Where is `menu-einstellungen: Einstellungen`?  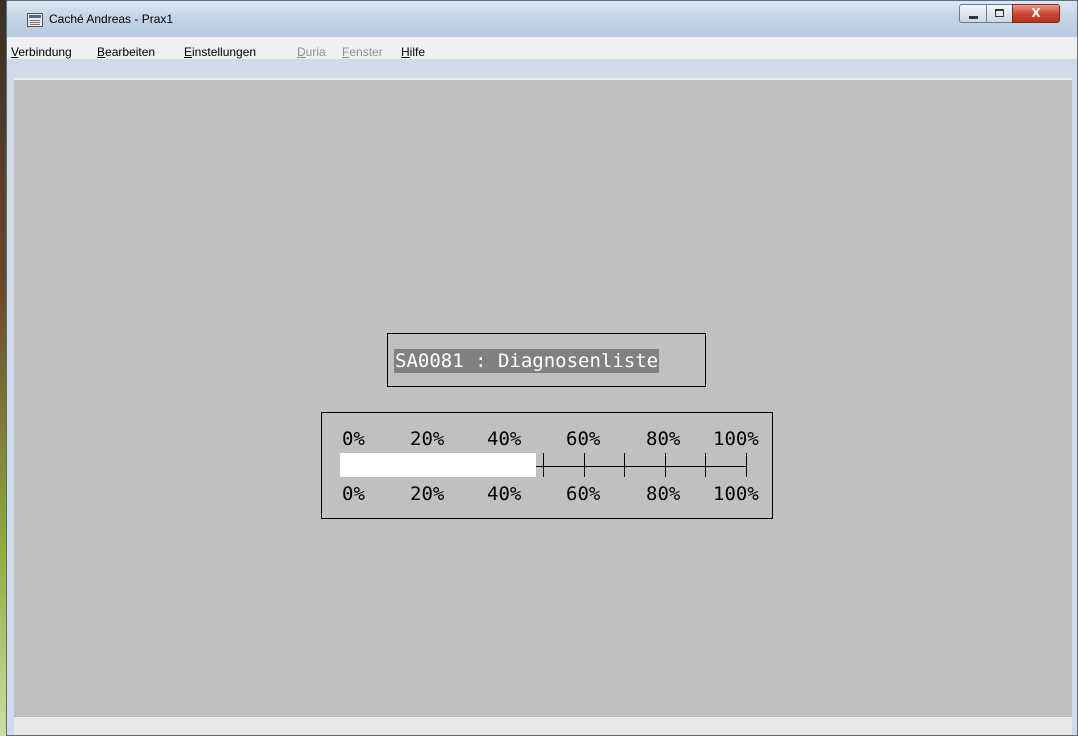
menu-einstellungen: Einstellungen is located at coordinates (220, 52).